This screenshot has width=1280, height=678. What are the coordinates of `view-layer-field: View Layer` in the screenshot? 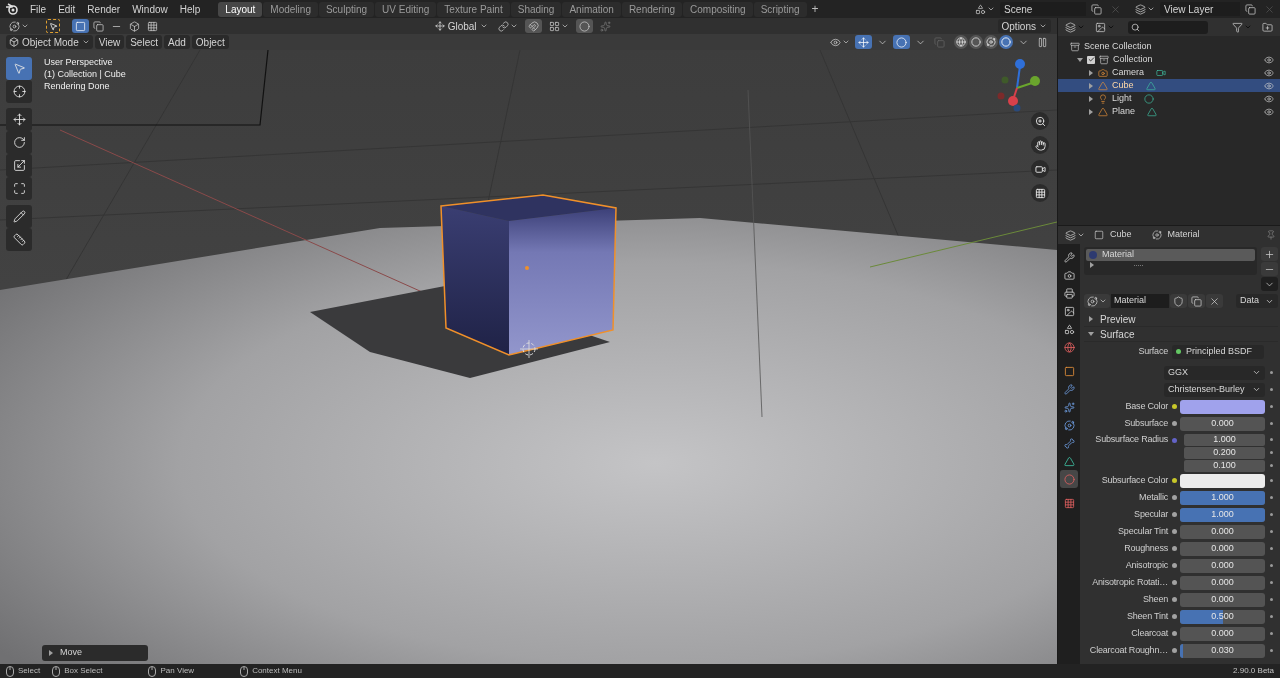 It's located at (1200, 9).